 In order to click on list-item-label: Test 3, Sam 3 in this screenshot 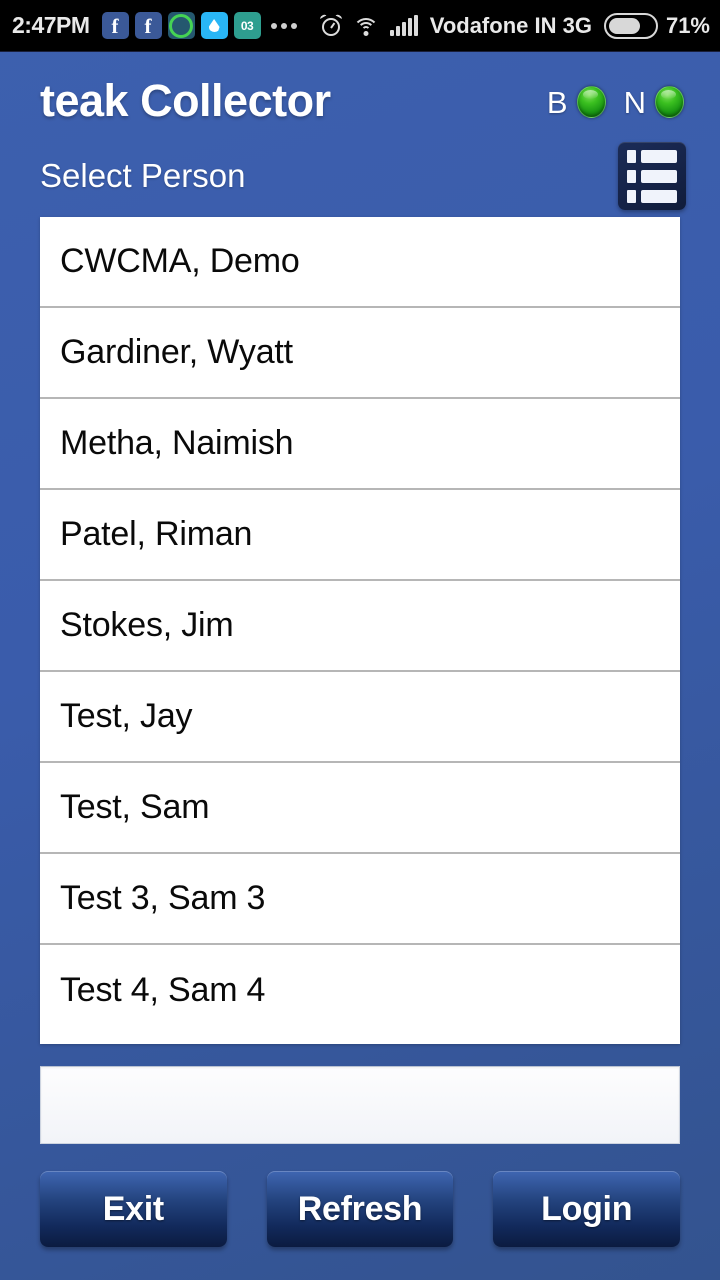, I will do `click(163, 898)`.